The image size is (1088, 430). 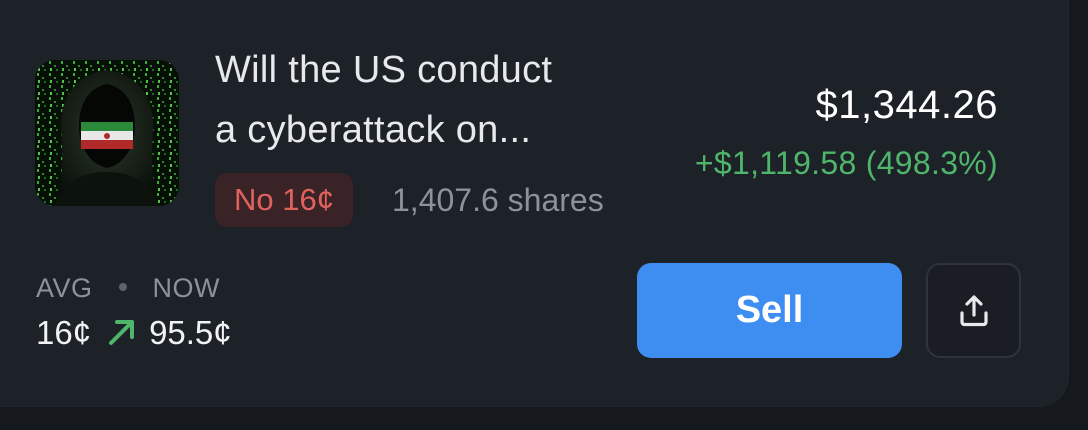 I want to click on arrow-up-right-icon, so click(x=122, y=332).